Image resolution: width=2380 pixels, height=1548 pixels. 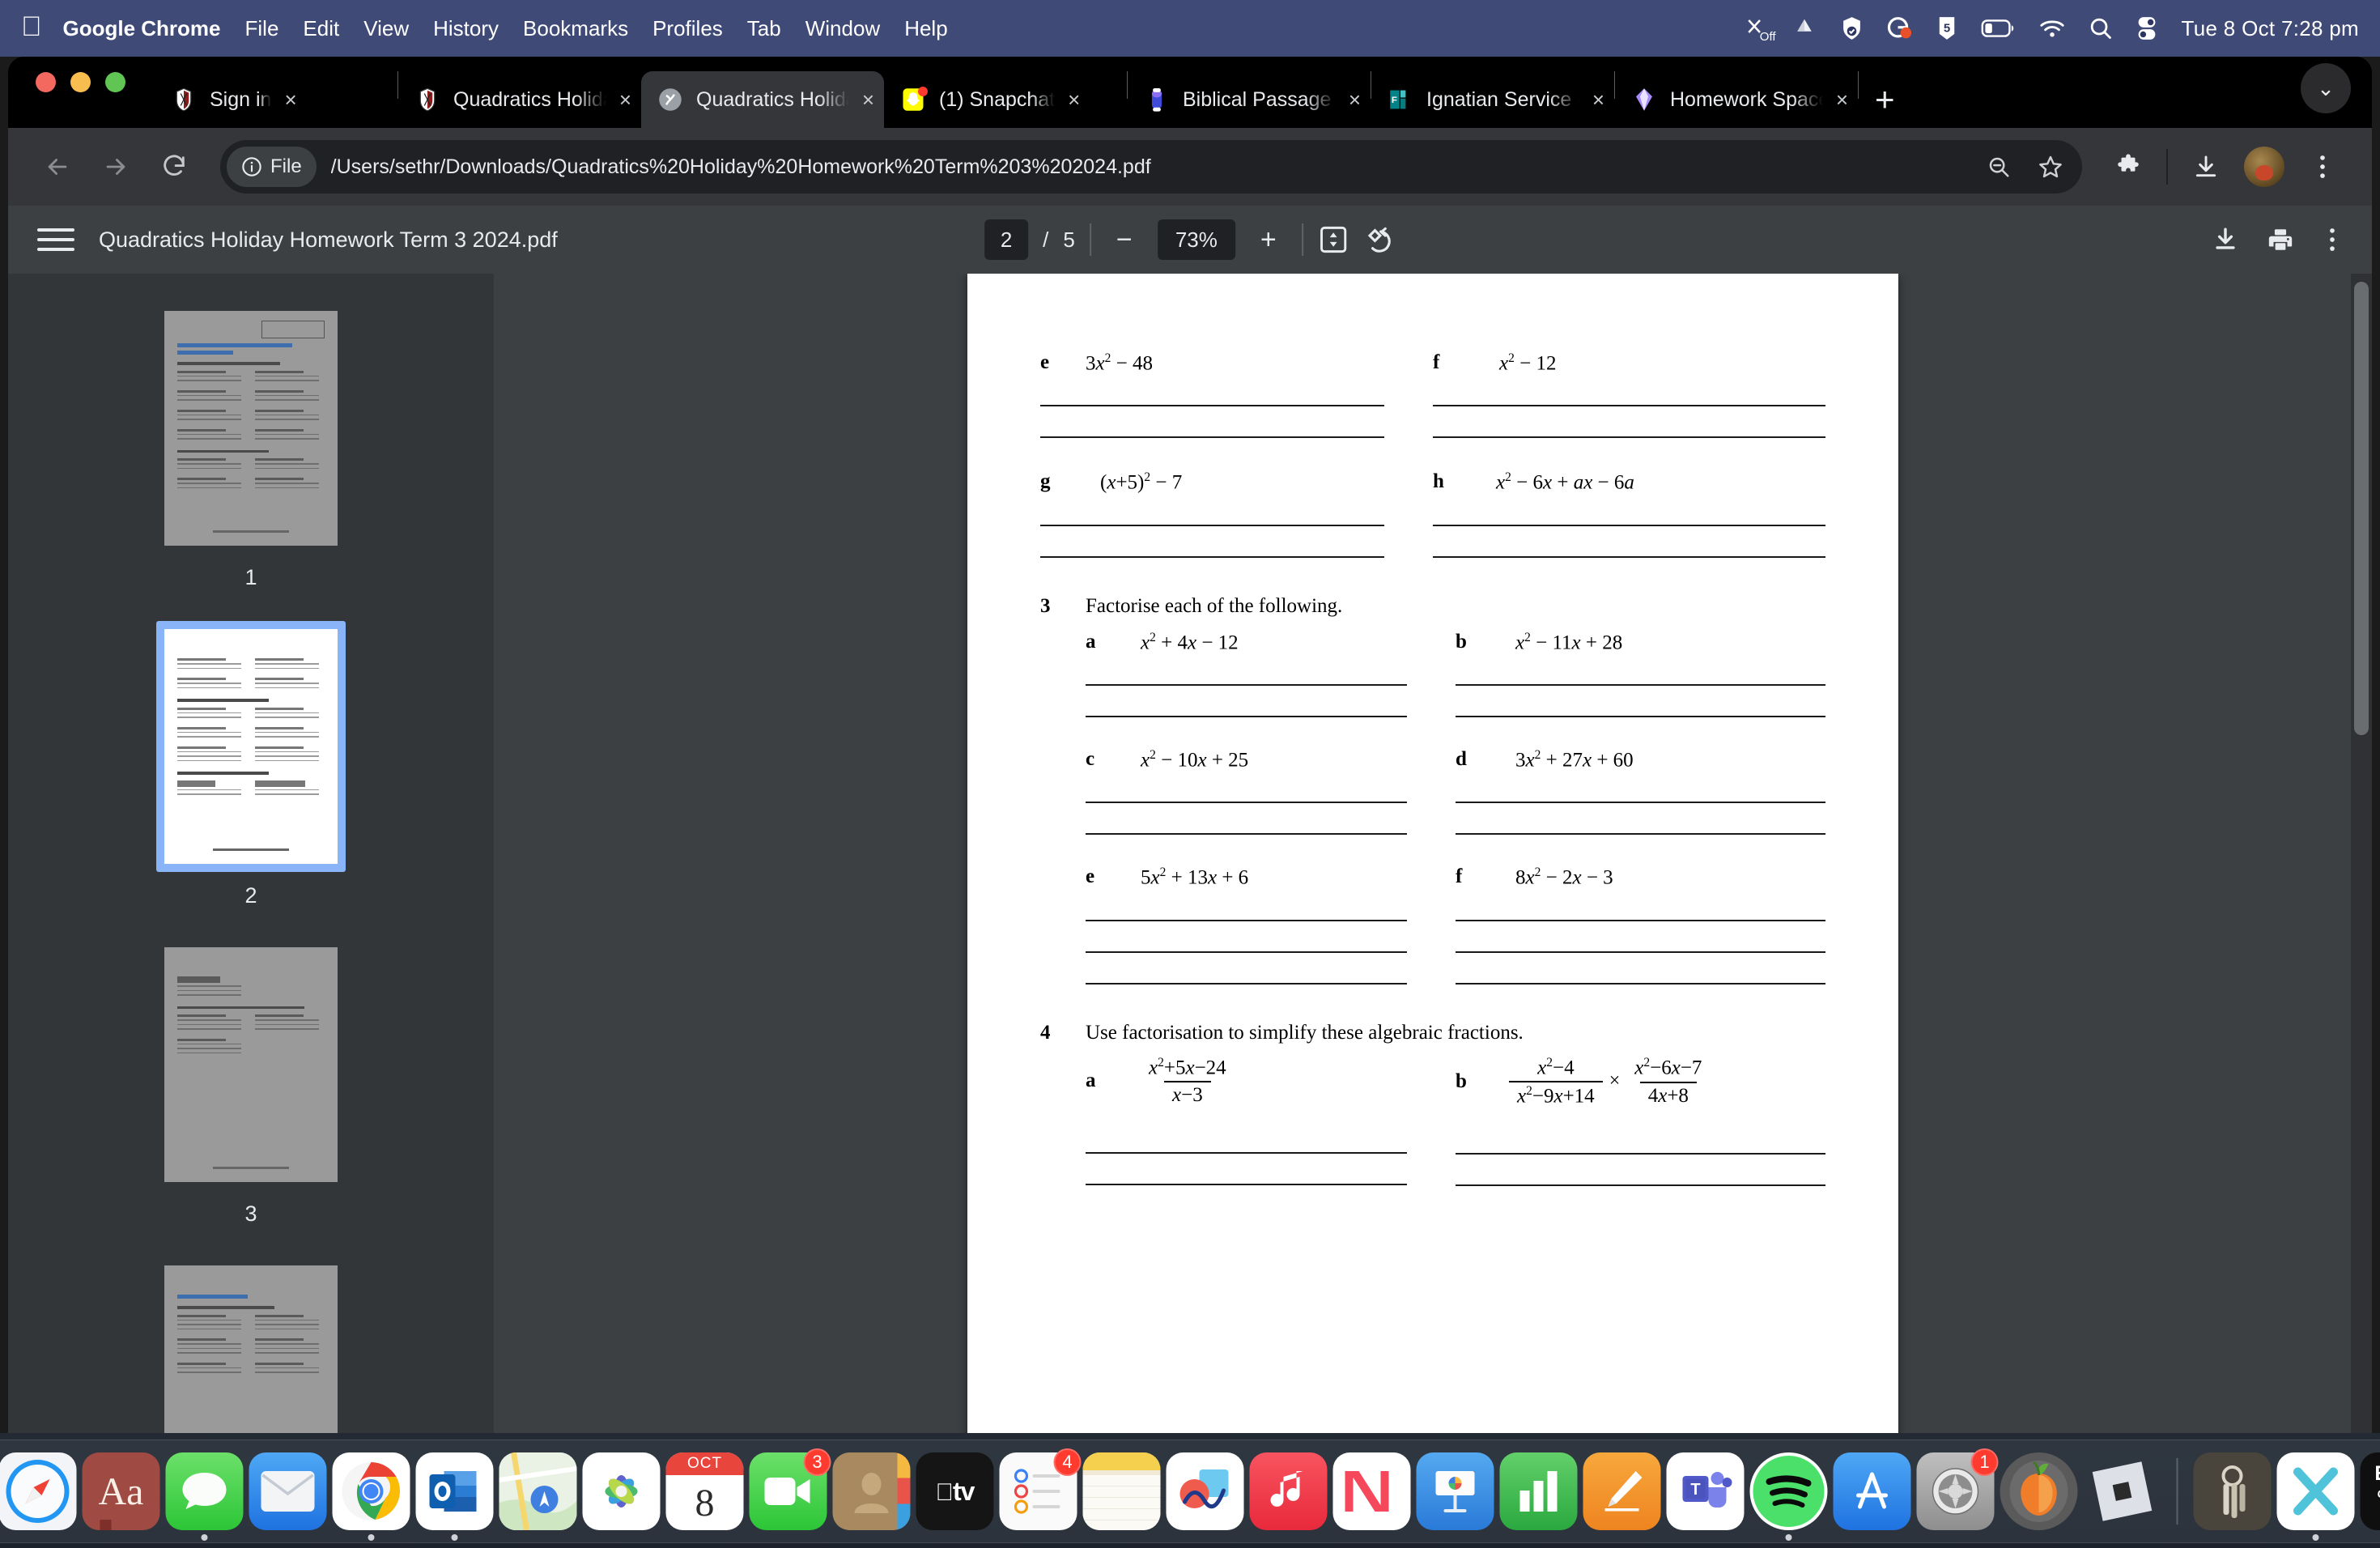 What do you see at coordinates (1041, 1489) in the screenshot?
I see `dock-item-reminders: 4` at bounding box center [1041, 1489].